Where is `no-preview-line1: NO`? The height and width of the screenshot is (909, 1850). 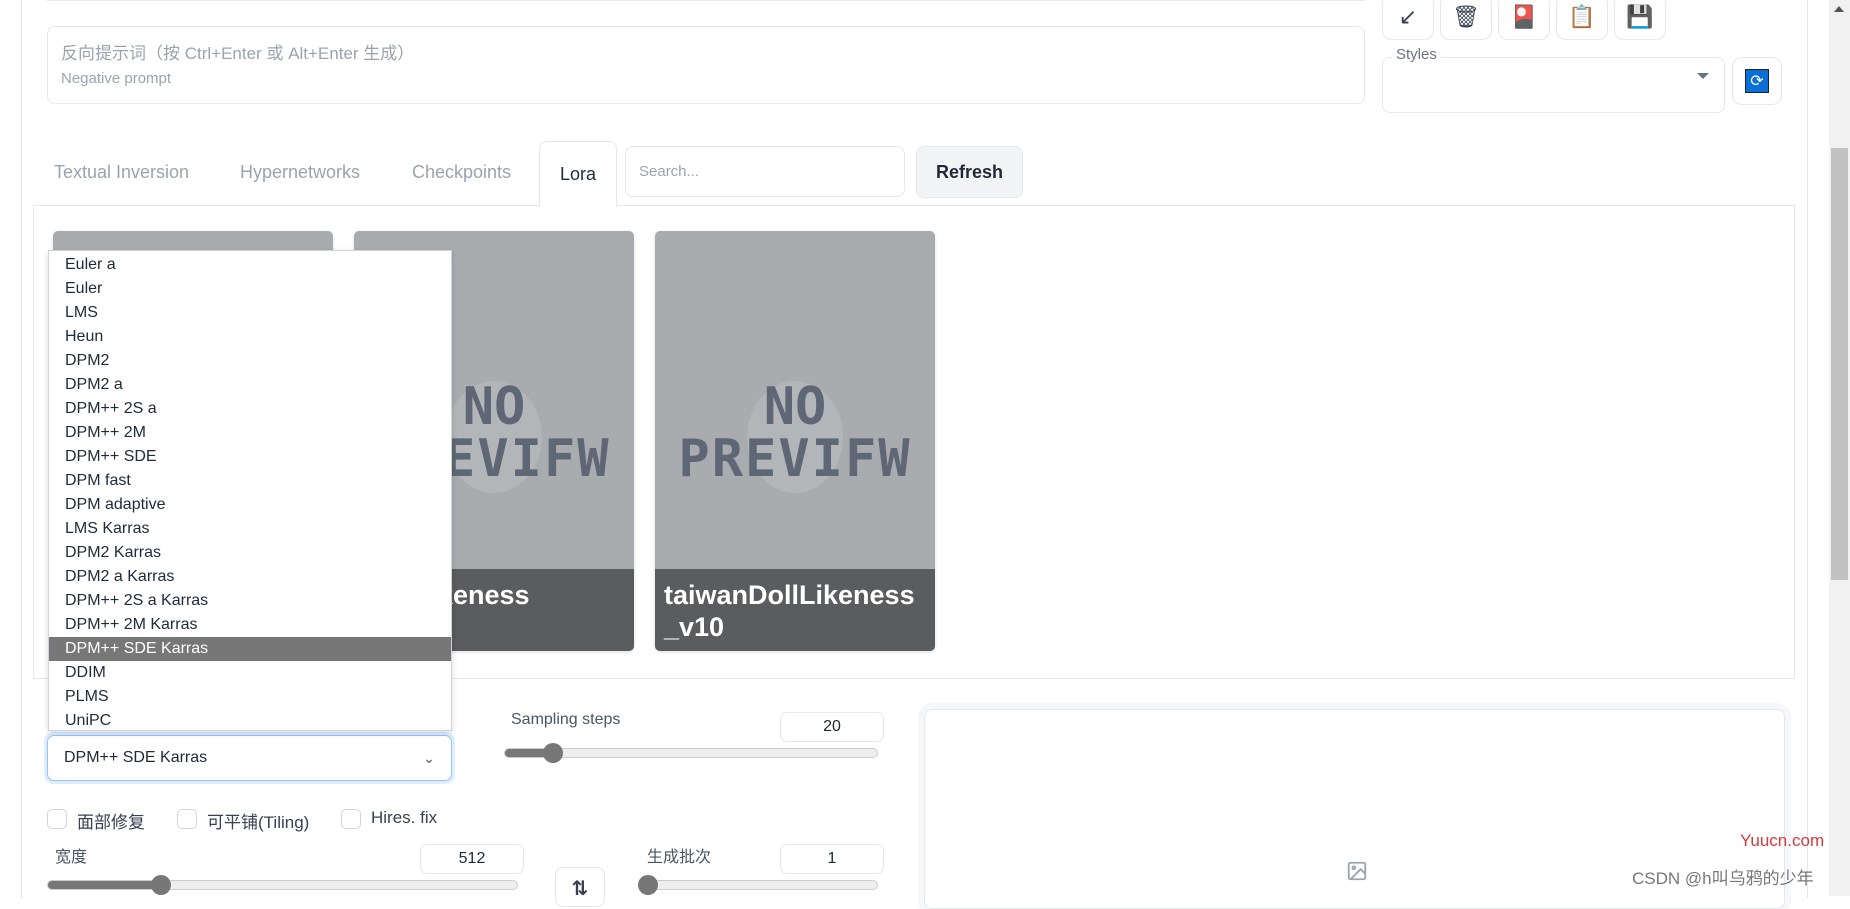 no-preview-line1: NO is located at coordinates (795, 407).